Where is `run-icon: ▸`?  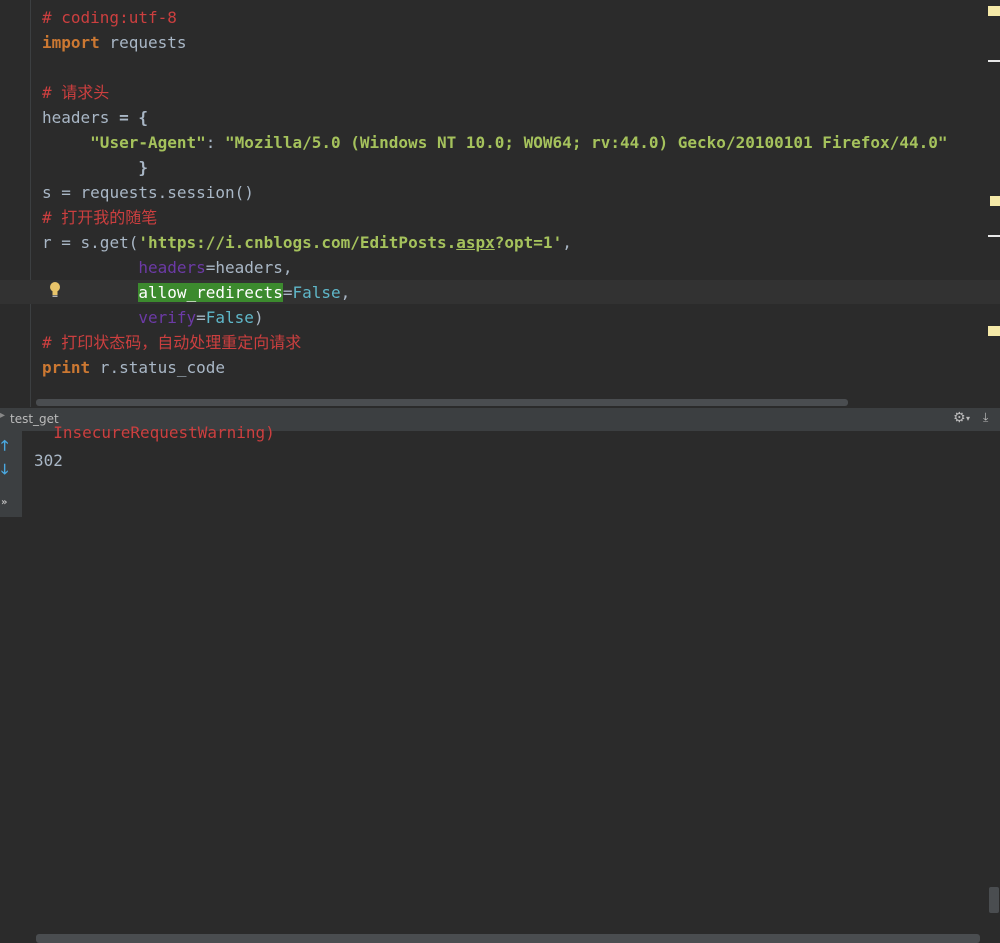 run-icon: ▸ is located at coordinates (3, 415).